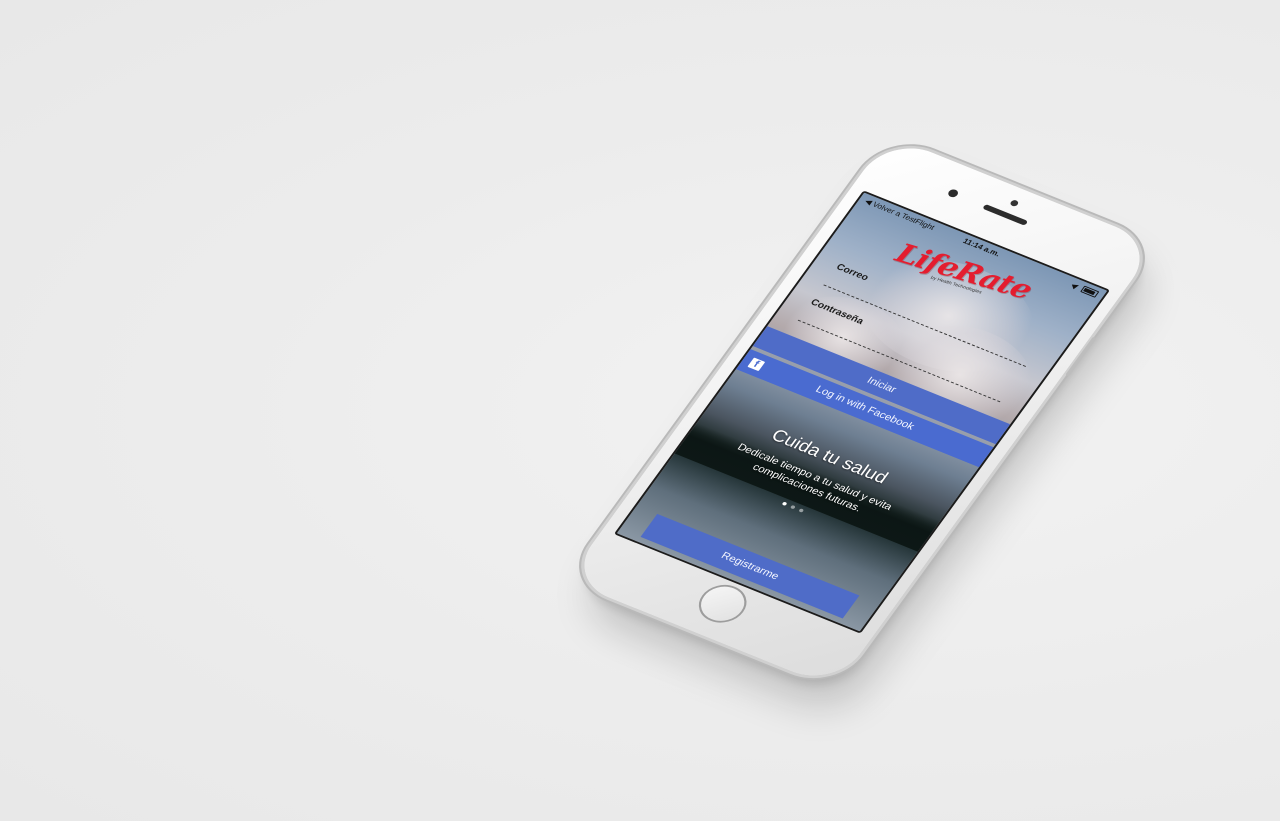 This screenshot has width=1280, height=821. Describe the element at coordinates (1075, 286) in the screenshot. I see `location-icon` at that location.